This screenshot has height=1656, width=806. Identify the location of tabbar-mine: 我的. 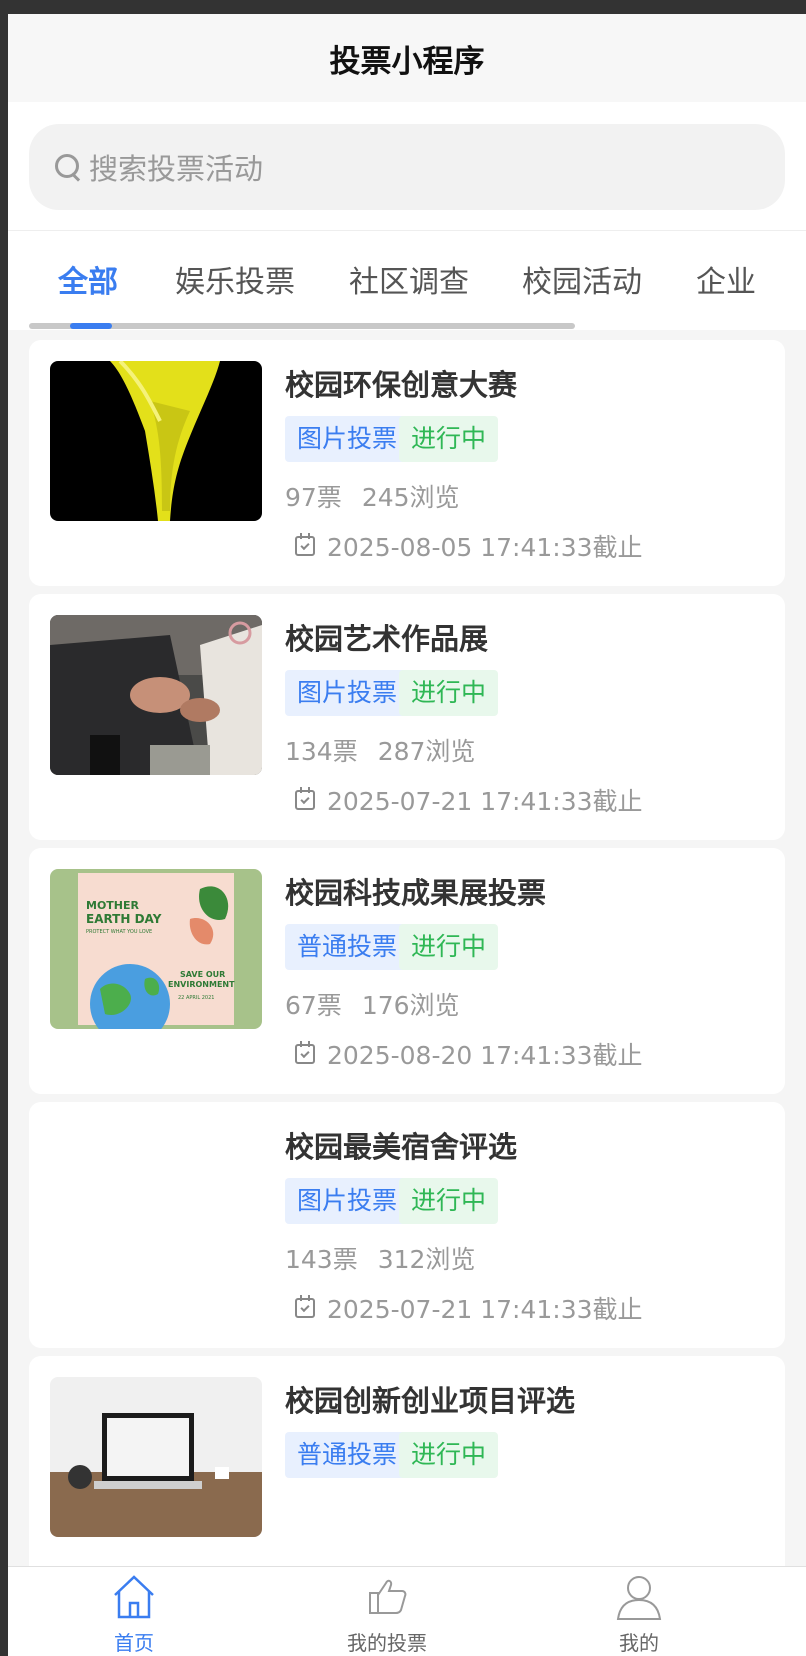
(639, 1613).